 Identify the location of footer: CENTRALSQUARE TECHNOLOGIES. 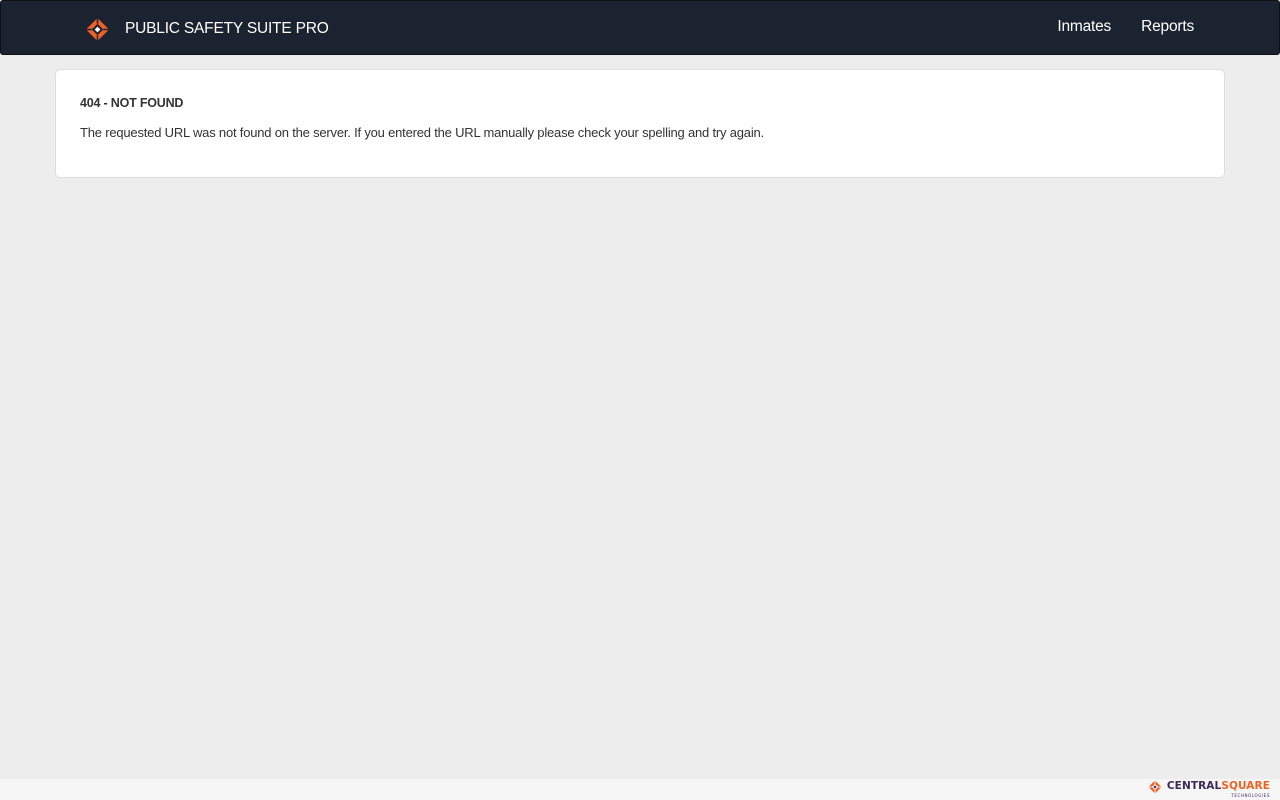
(640, 789).